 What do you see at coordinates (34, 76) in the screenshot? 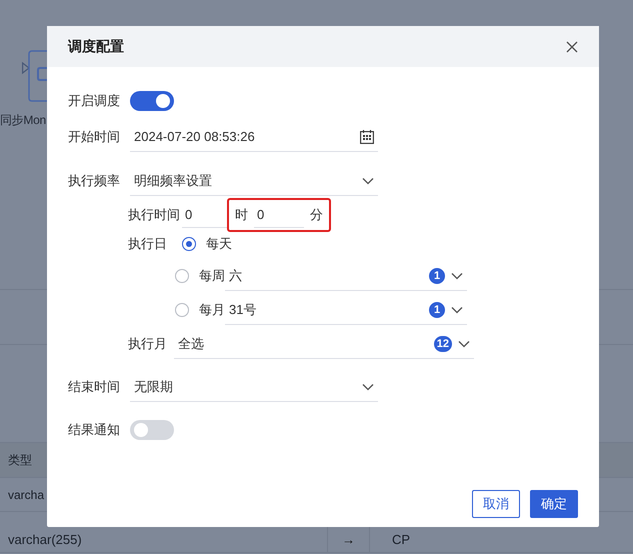
I see `node-icon` at bounding box center [34, 76].